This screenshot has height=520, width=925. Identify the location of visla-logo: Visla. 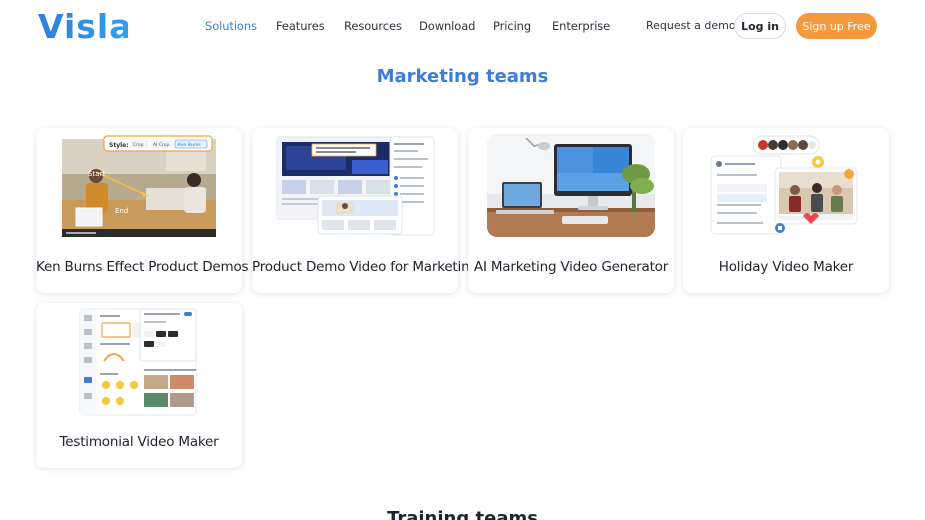
(83, 26).